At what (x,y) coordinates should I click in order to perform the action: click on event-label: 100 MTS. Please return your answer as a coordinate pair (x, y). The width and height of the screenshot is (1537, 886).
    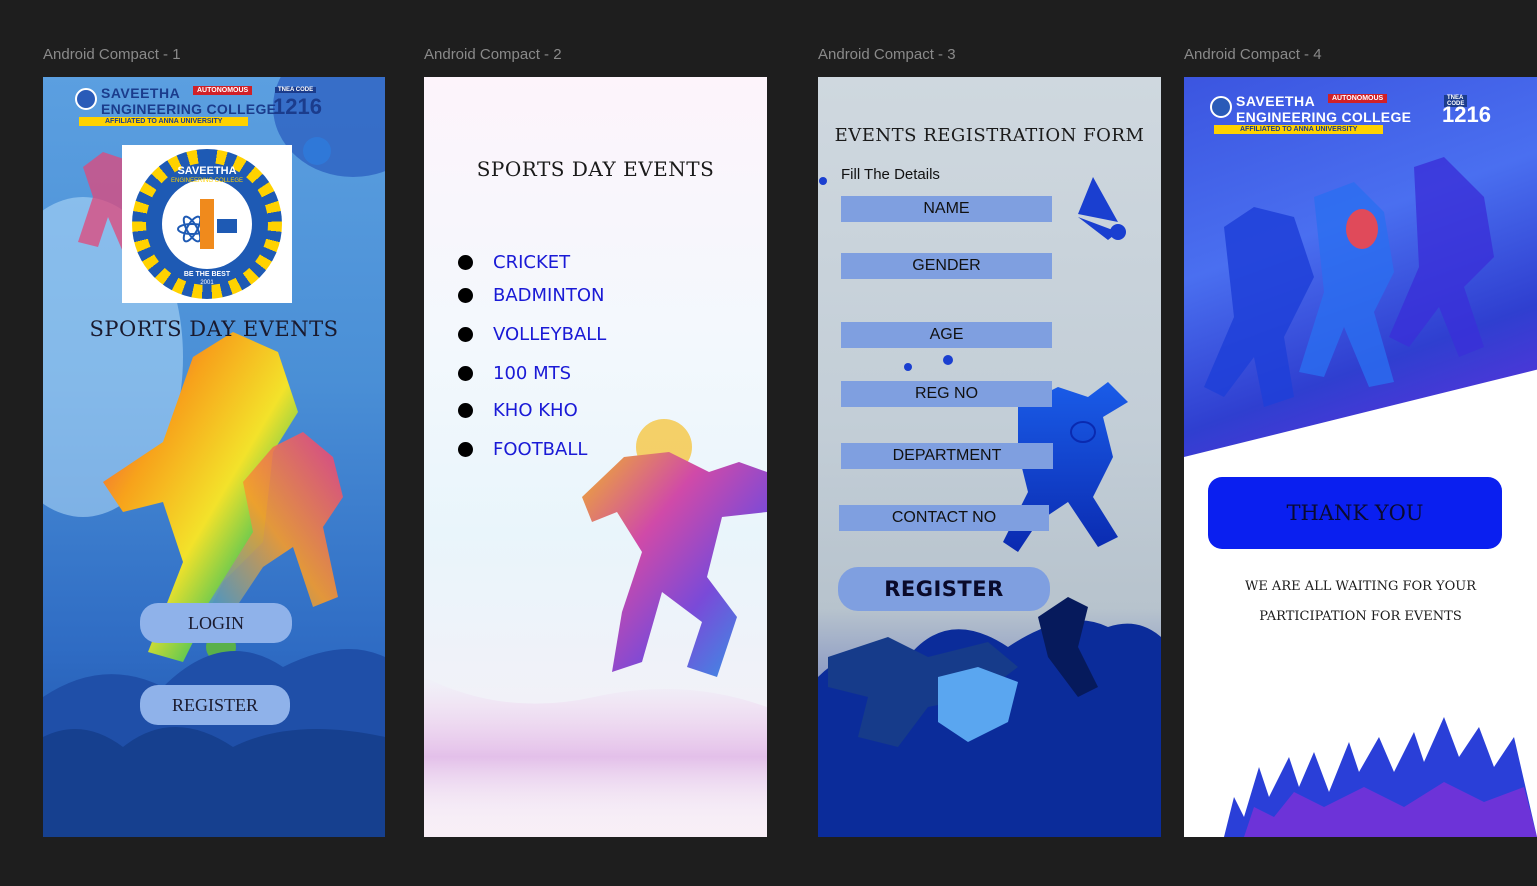
    Looking at the image, I should click on (532, 373).